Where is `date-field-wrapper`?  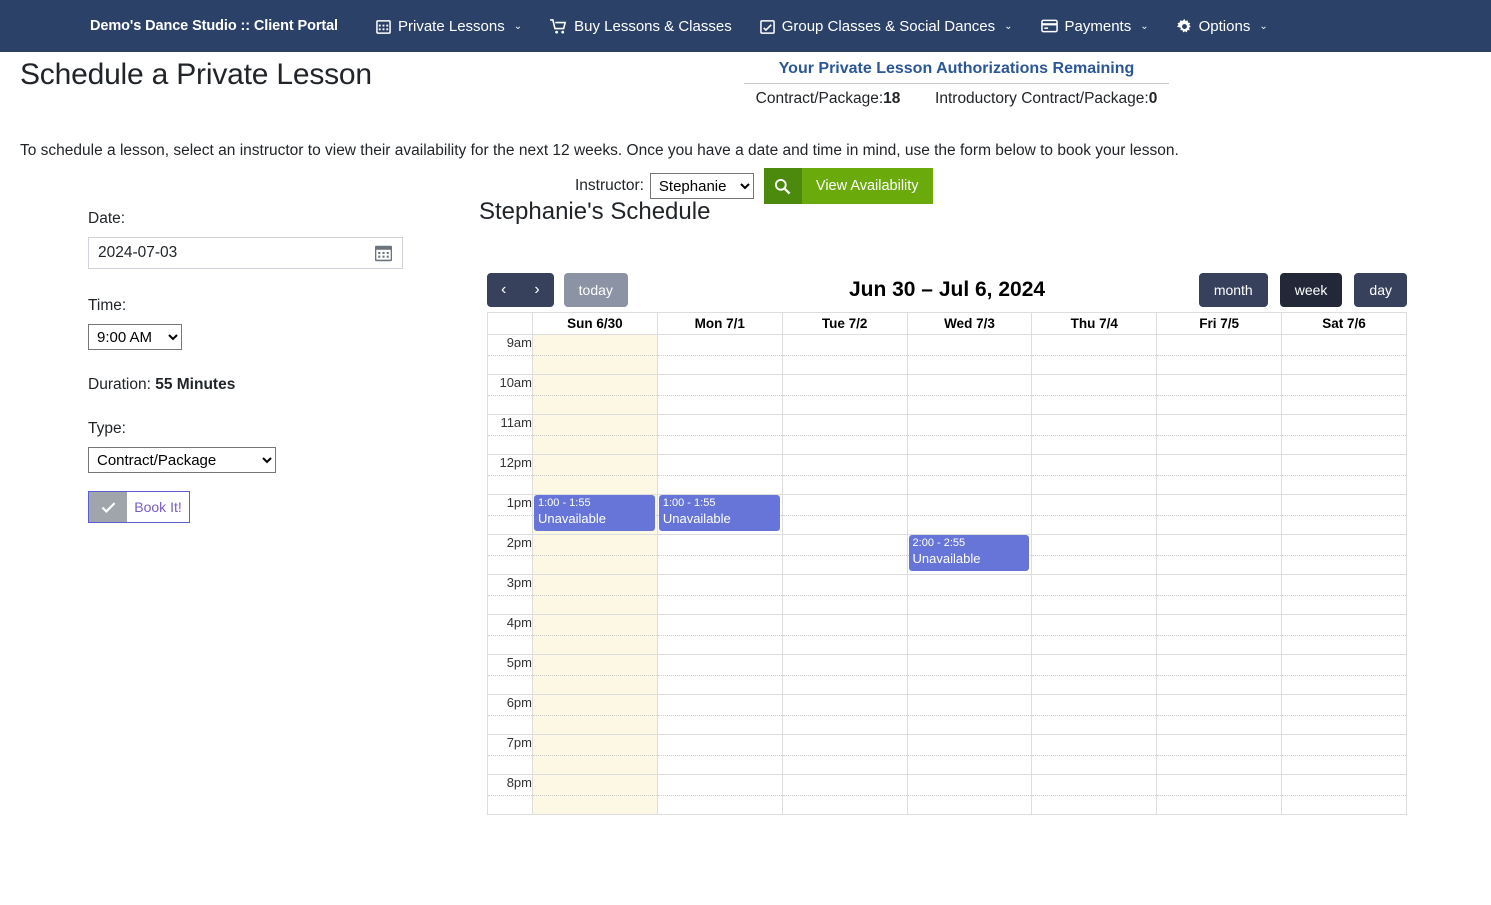 date-field-wrapper is located at coordinates (245, 253).